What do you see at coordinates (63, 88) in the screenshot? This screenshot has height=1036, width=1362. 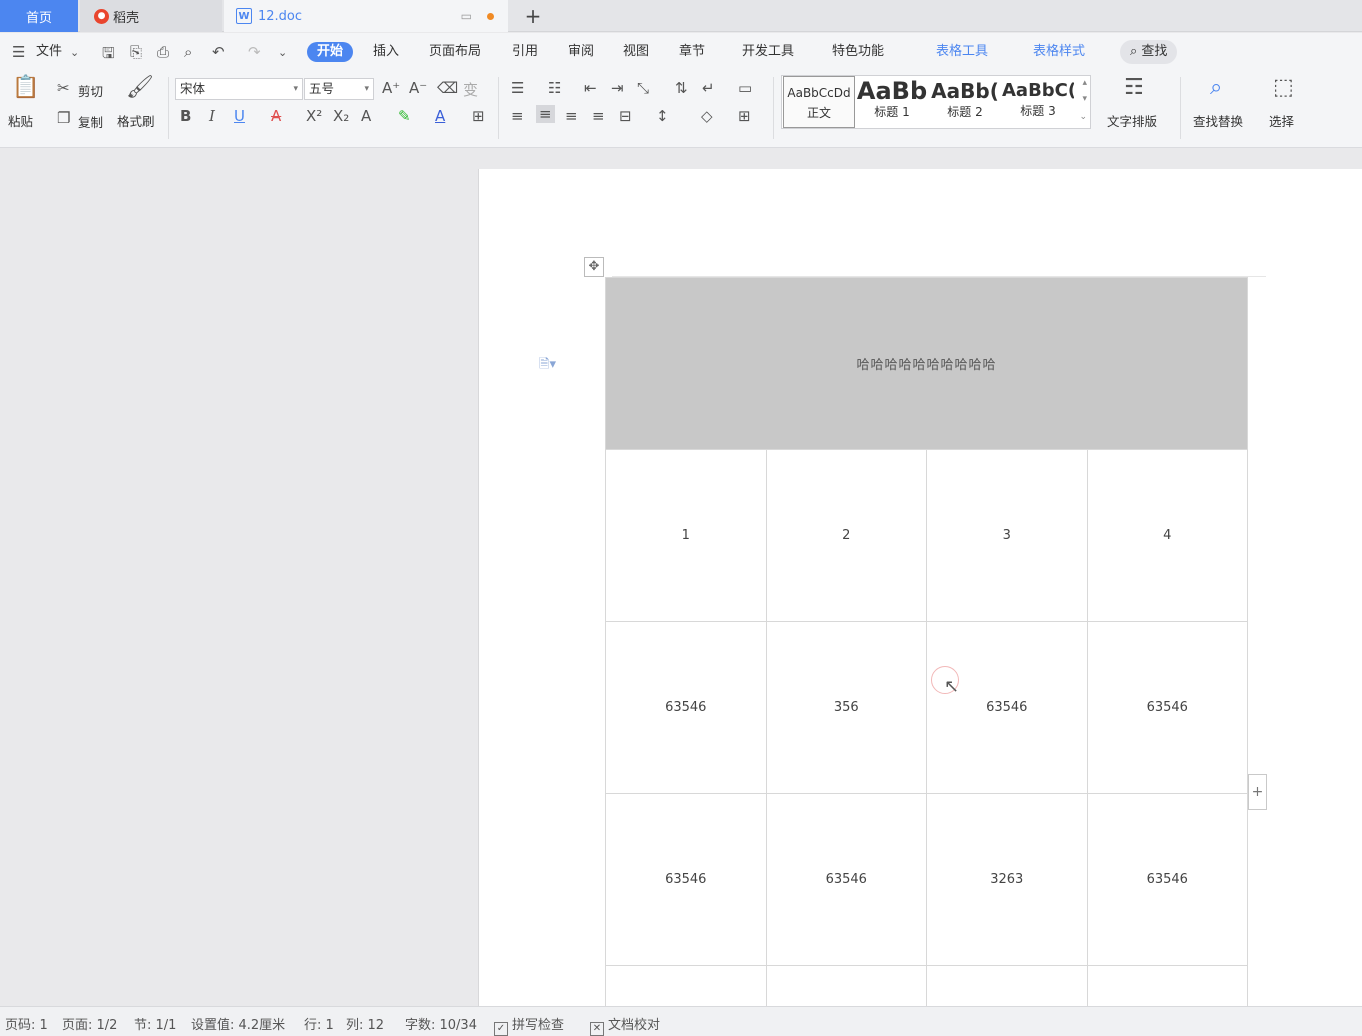 I see `cut-icon: ✂` at bounding box center [63, 88].